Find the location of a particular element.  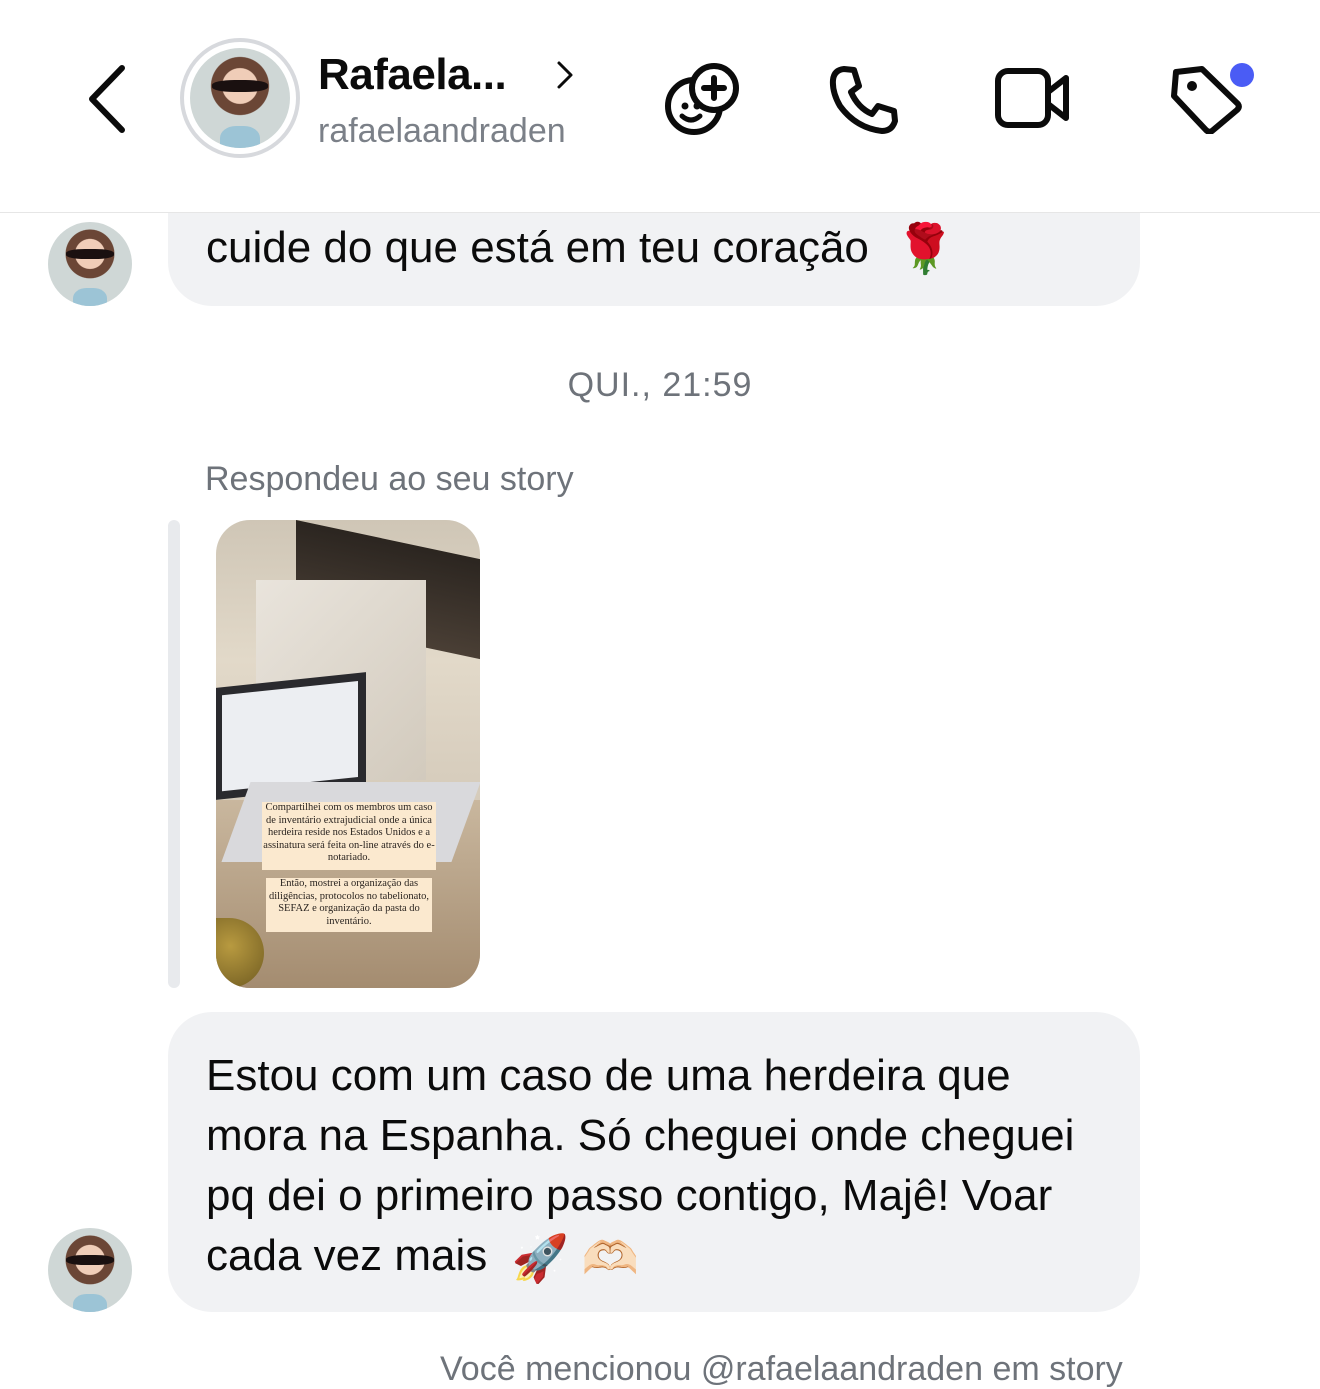

rocket-heart-hands-emojis: 🚀 🫶🏻 is located at coordinates (575, 1258).